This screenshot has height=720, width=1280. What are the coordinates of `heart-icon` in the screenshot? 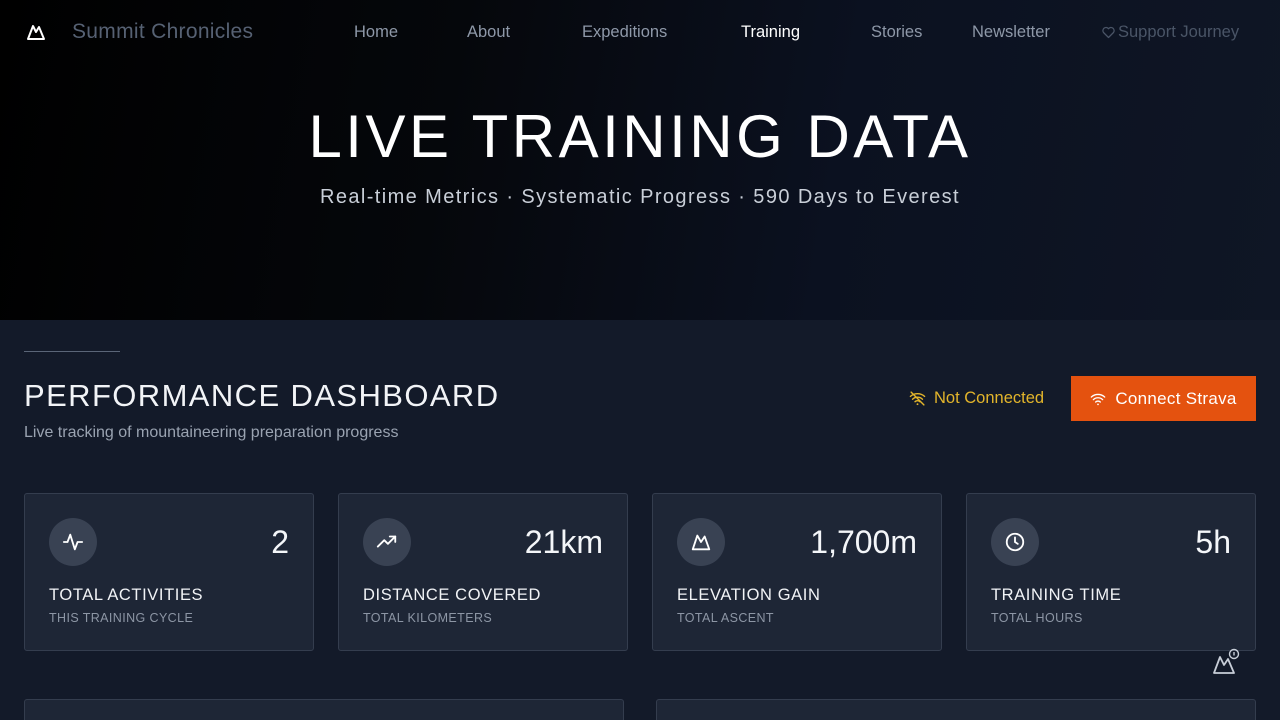 It's located at (1108, 32).